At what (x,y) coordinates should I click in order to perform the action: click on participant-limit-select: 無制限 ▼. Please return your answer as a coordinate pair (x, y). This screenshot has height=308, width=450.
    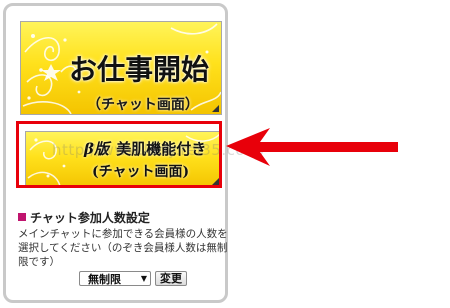
    Looking at the image, I should click on (115, 278).